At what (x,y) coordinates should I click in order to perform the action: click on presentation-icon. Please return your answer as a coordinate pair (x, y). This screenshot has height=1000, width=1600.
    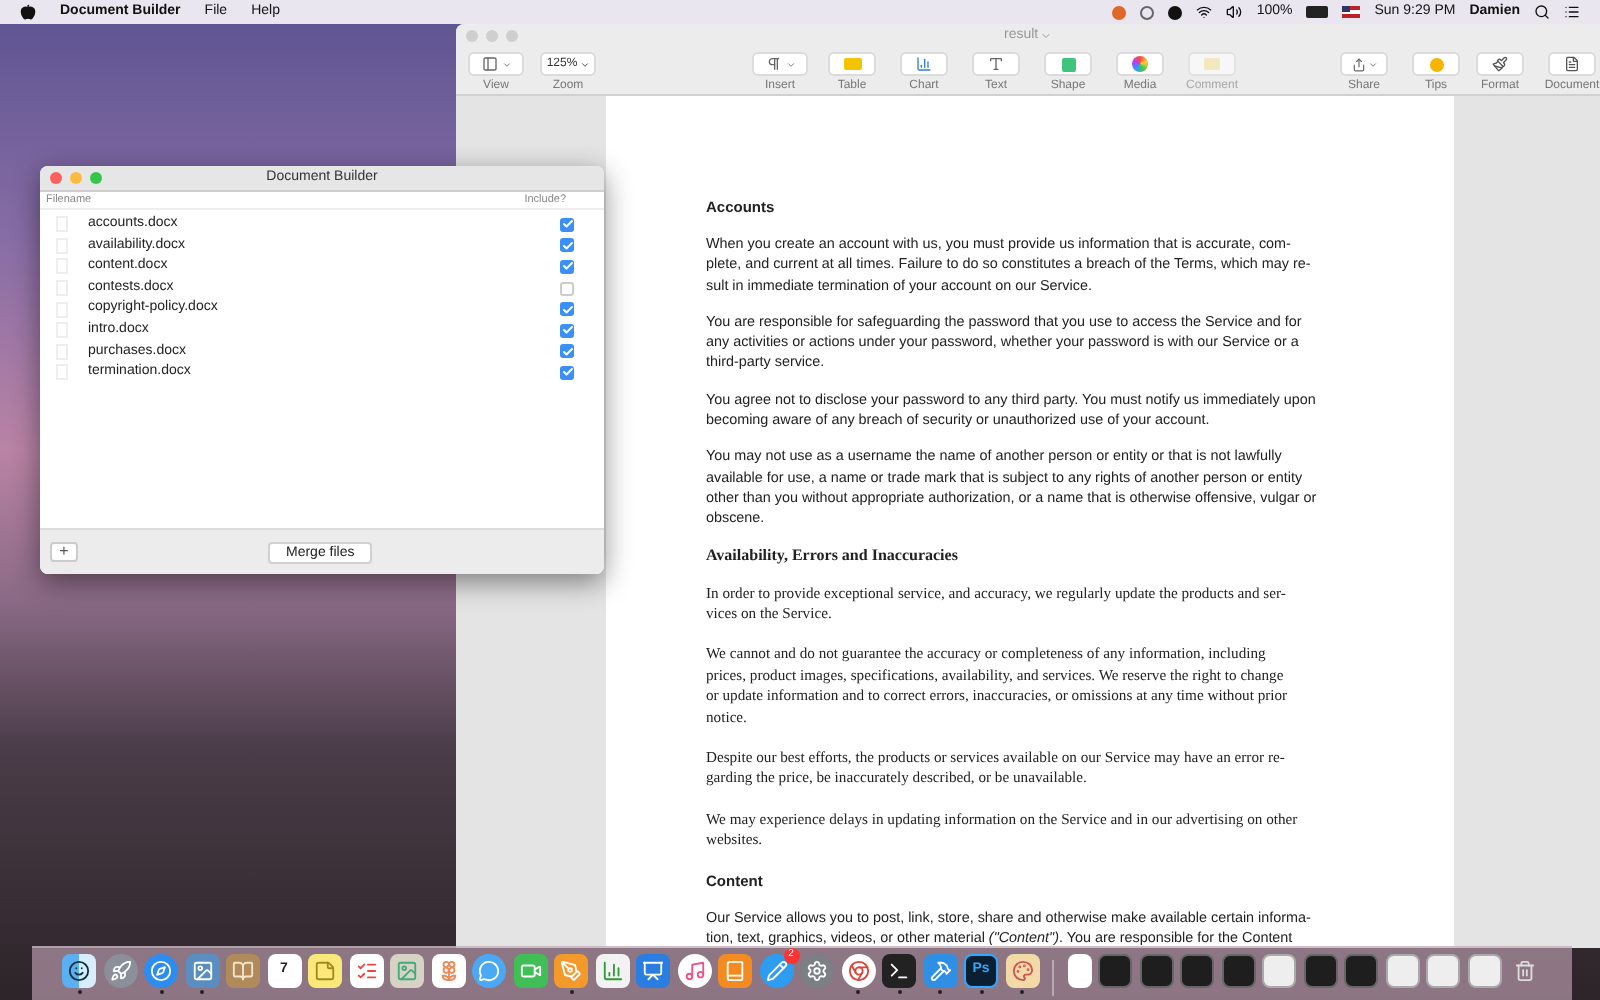
    Looking at the image, I should click on (653, 971).